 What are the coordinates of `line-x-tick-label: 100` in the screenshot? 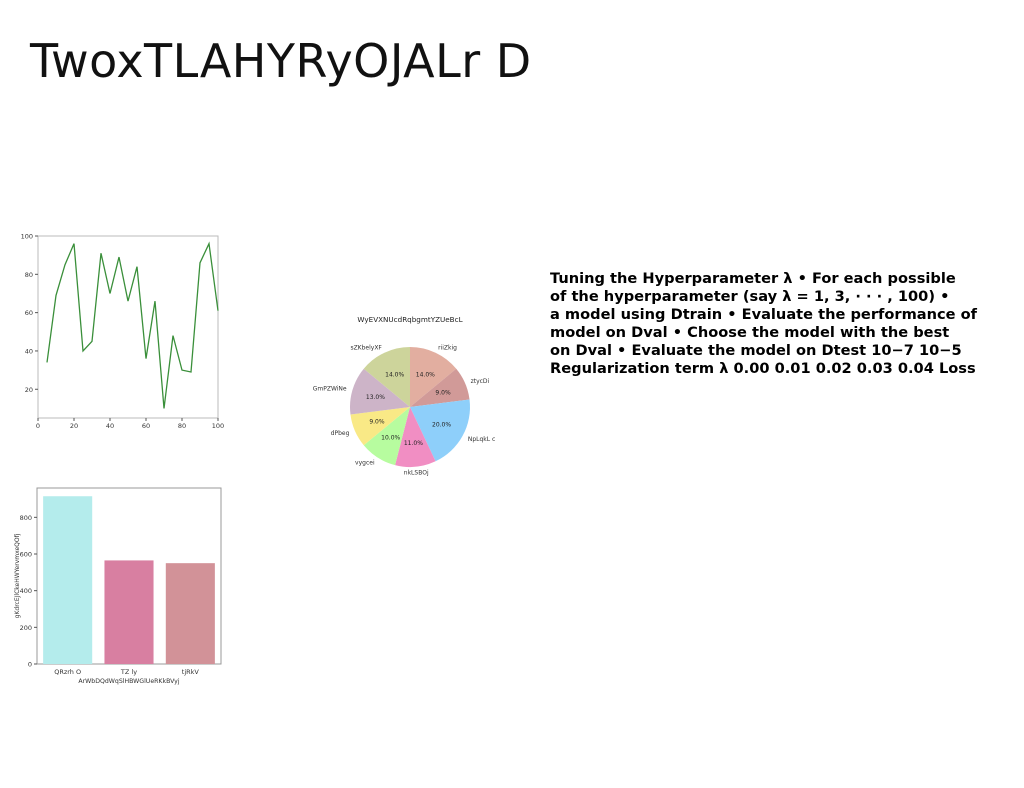 It's located at (218, 426).